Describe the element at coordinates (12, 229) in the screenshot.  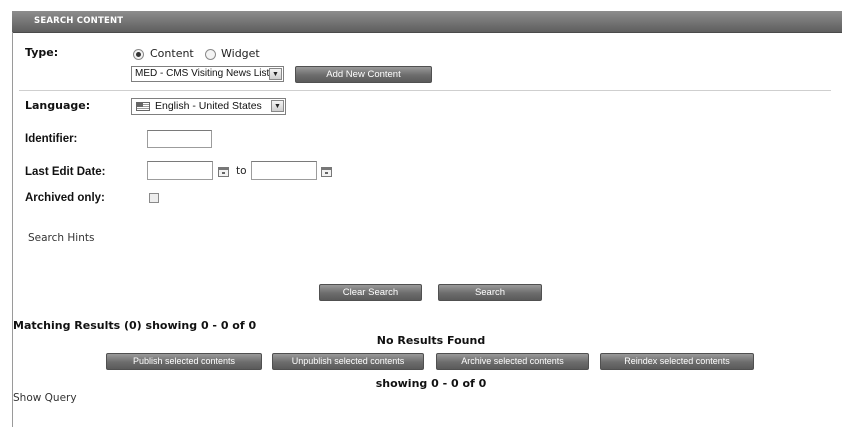
I see `panel-border` at that location.